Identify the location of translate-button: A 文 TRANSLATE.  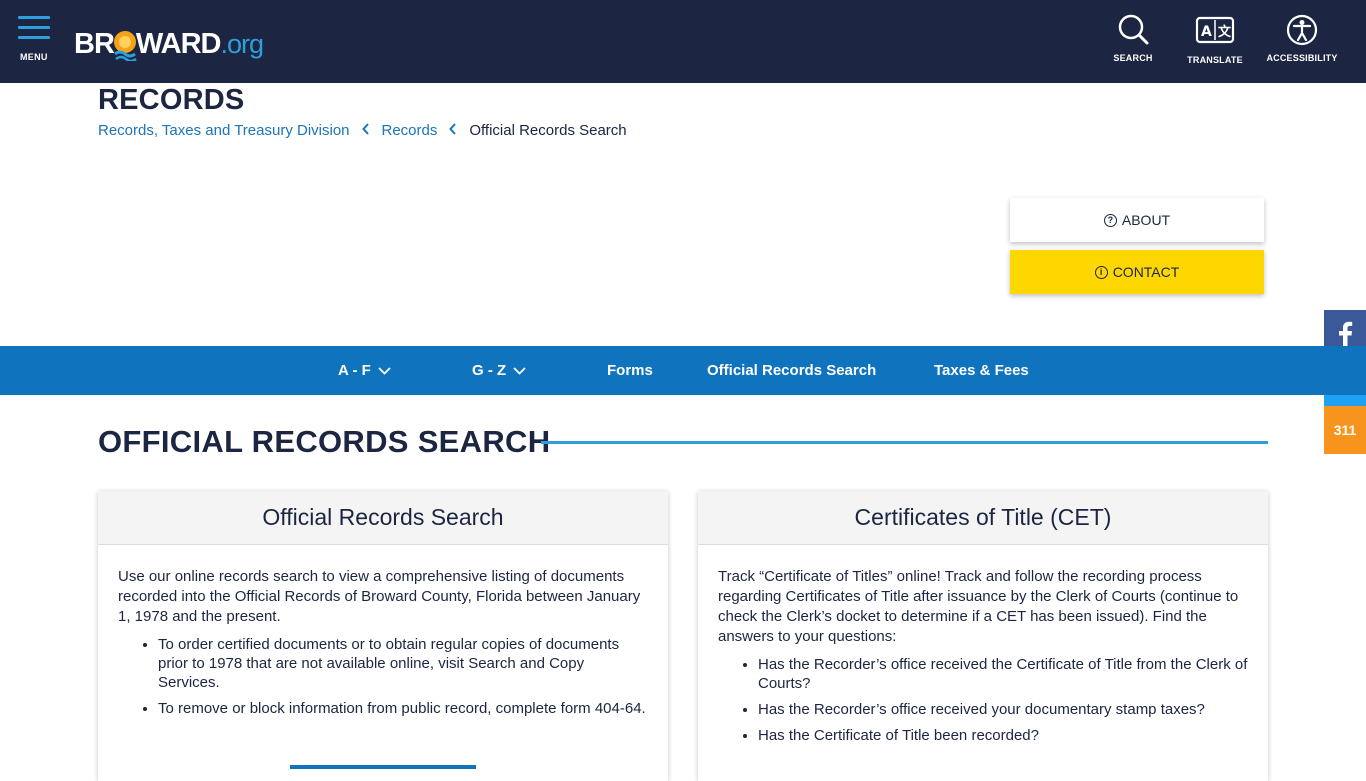
(1215, 39).